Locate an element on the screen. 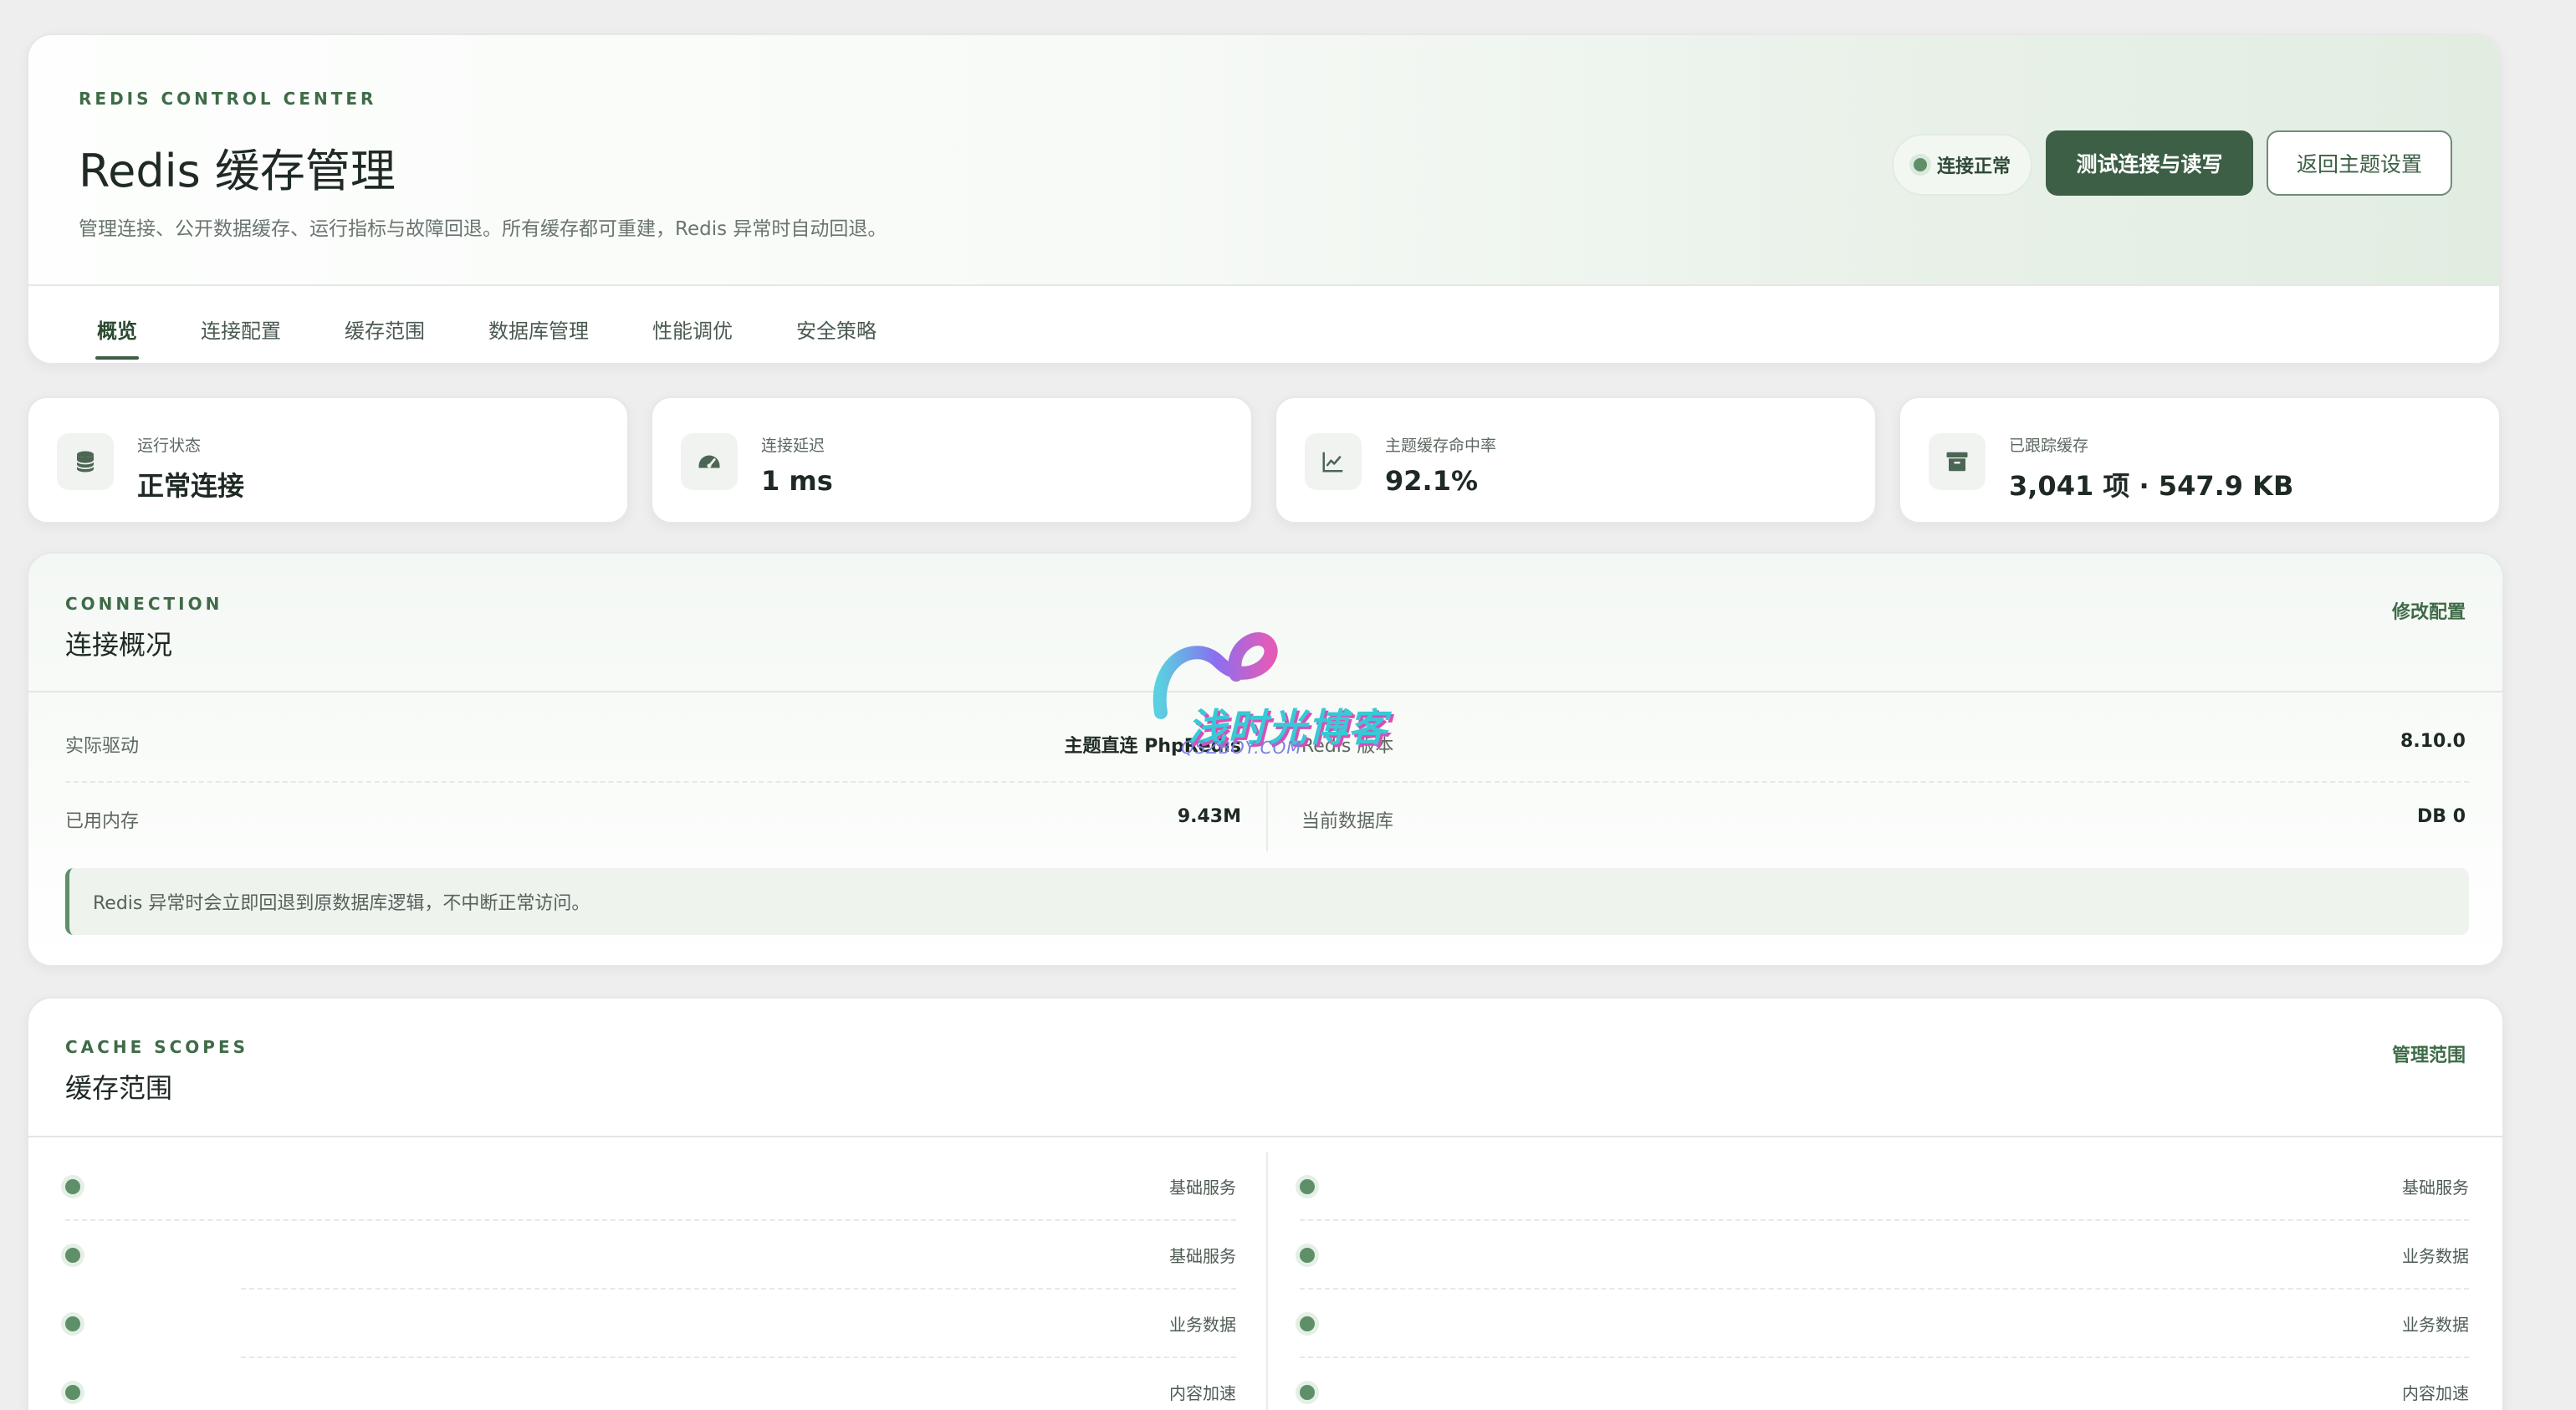 The height and width of the screenshot is (1410, 2576). connection-status-badge: 连接正常 is located at coordinates (1962, 165).